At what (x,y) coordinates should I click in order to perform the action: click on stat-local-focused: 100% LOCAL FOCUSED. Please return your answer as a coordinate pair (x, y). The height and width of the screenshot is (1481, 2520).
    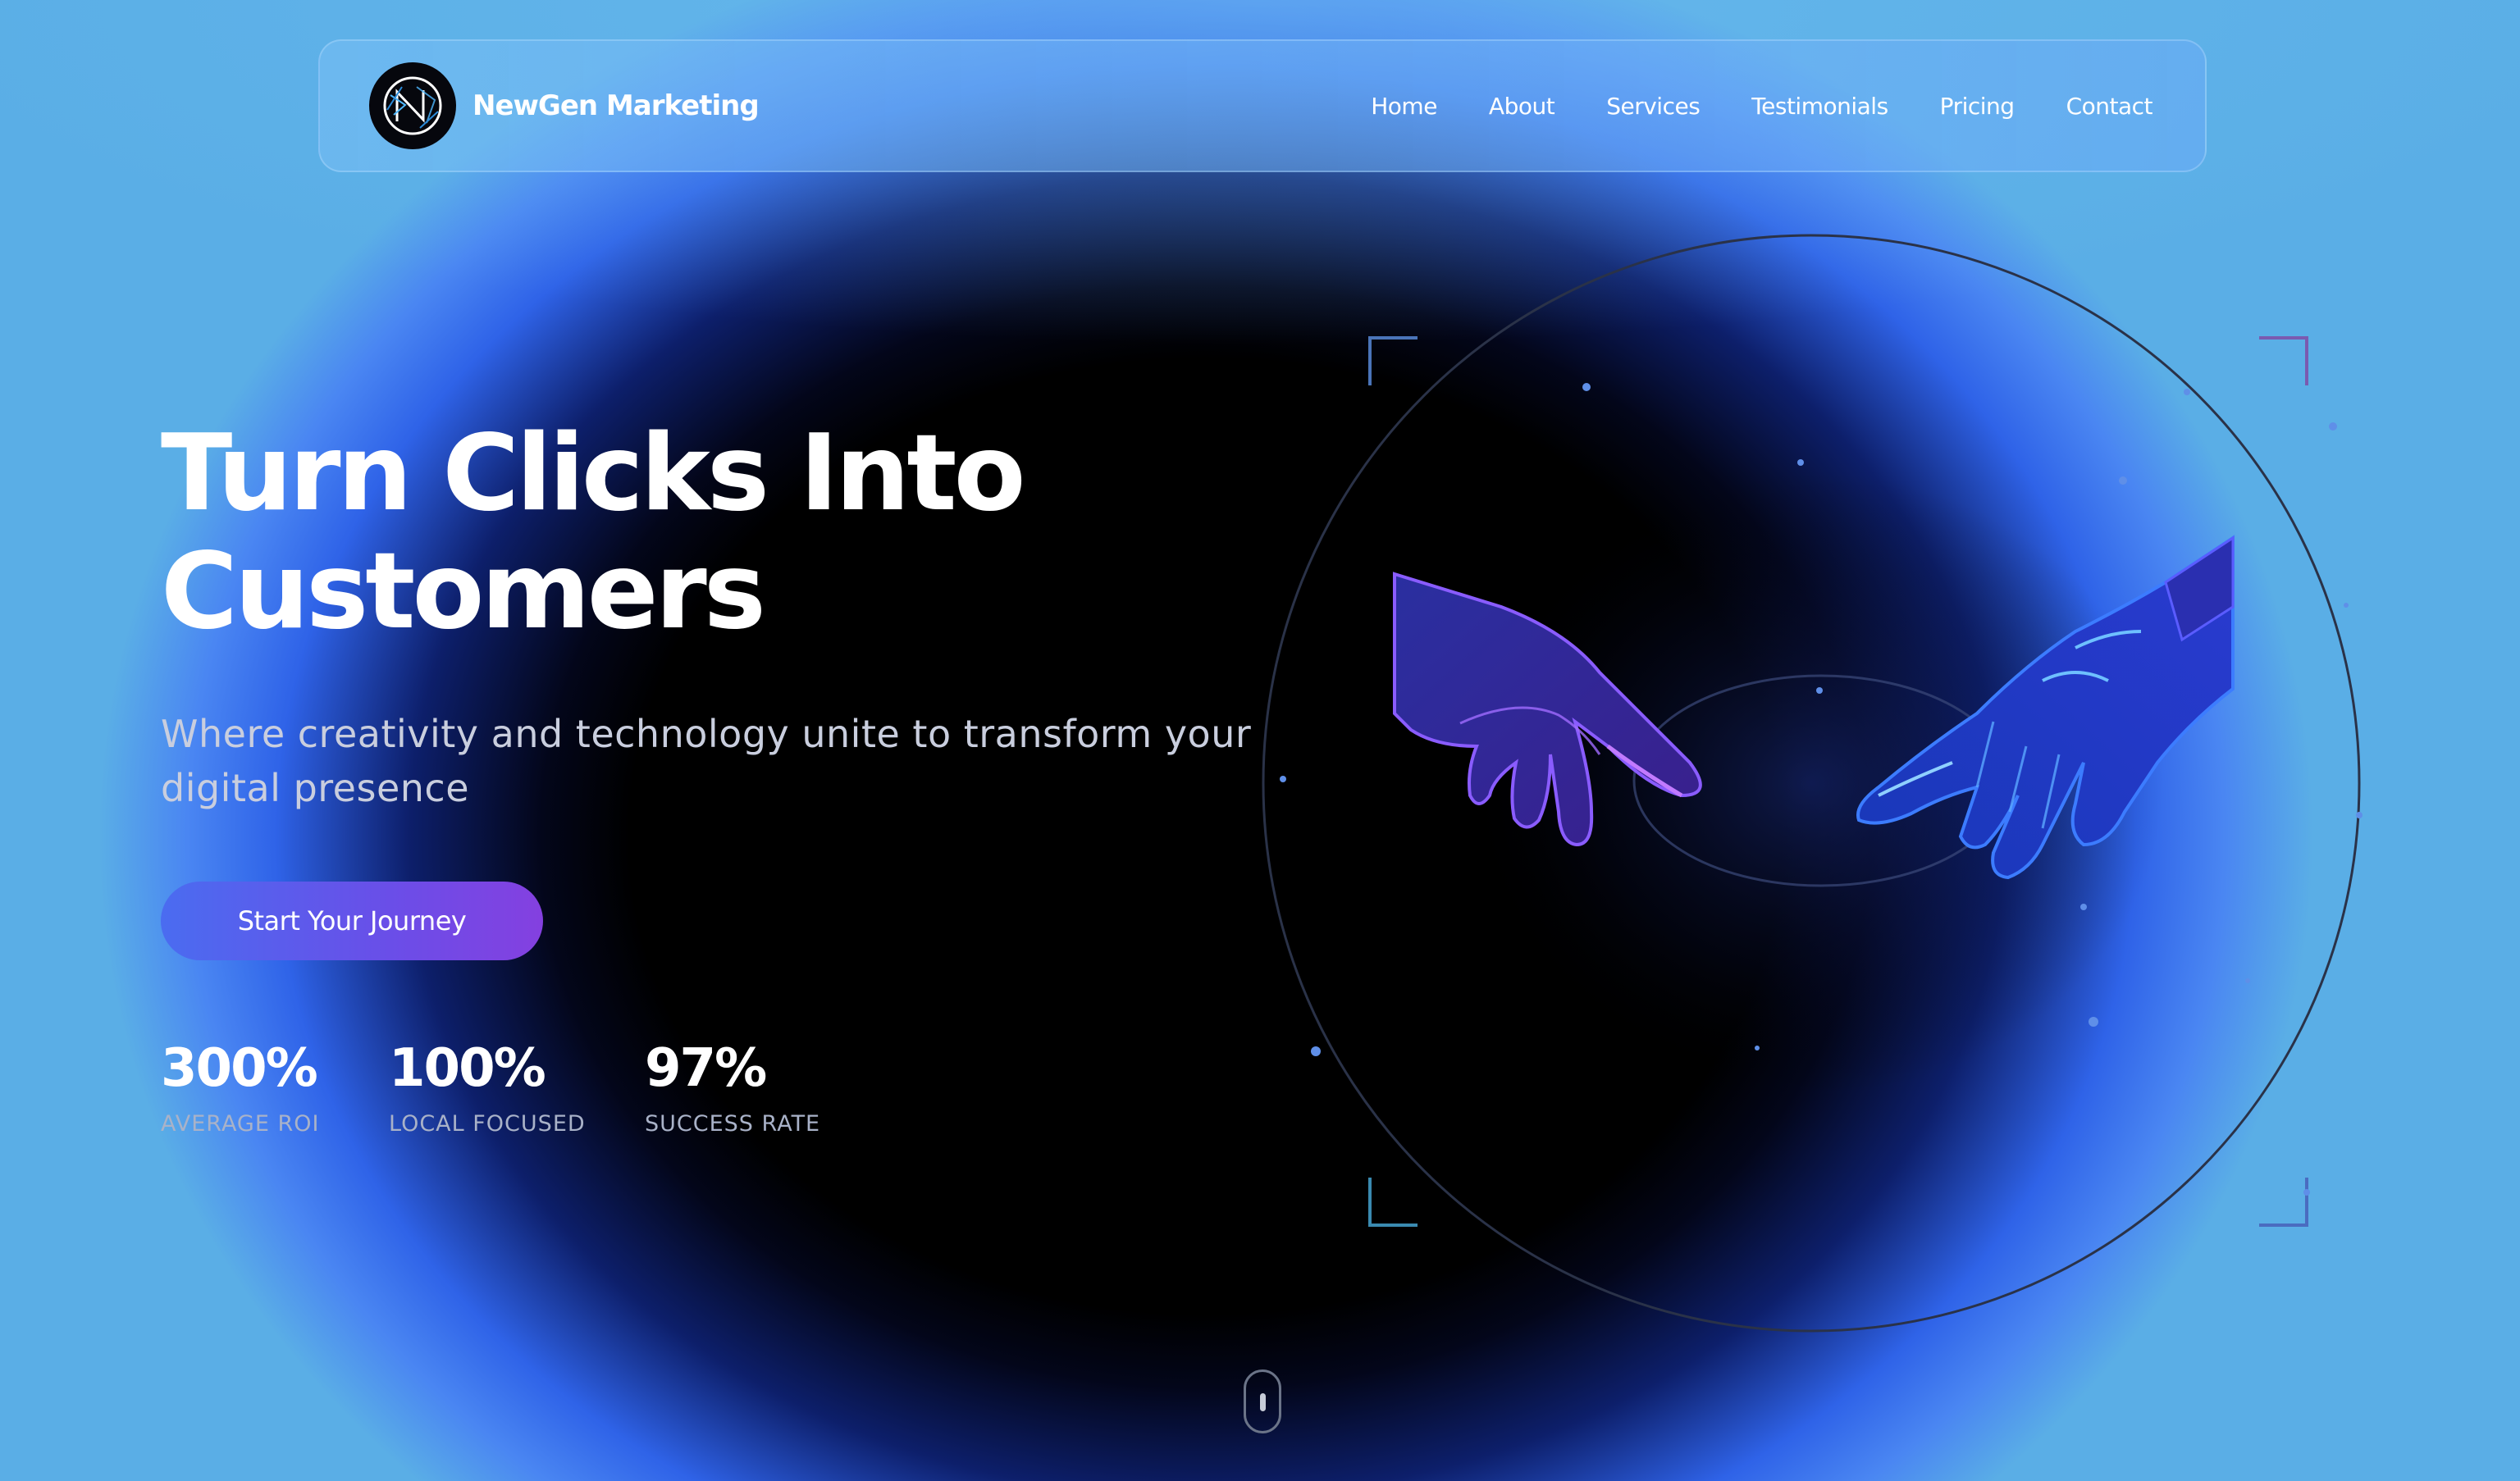
    Looking at the image, I should click on (488, 1087).